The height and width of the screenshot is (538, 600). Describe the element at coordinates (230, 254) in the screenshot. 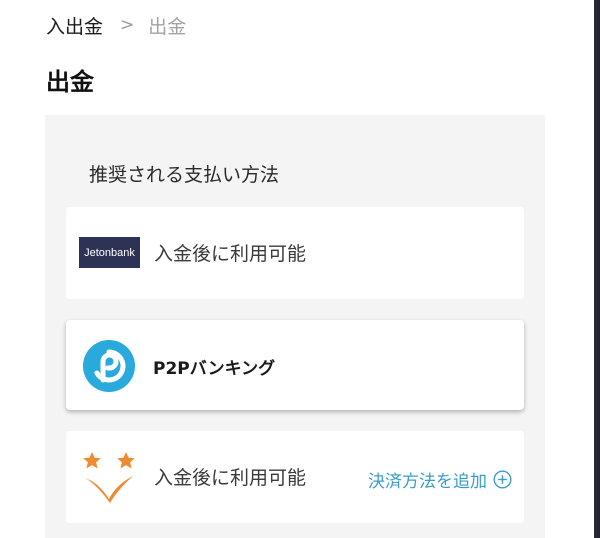

I see `jetonbank-status: 入金後に利用可能` at that location.